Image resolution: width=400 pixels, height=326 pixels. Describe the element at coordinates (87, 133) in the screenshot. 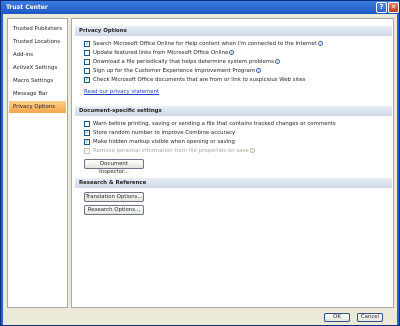

I see `document-checkbox-1: ✓` at that location.